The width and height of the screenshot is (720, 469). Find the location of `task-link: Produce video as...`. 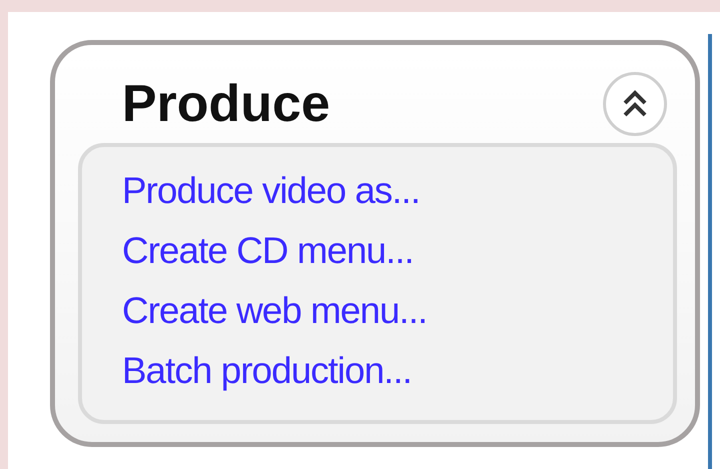

task-link: Produce video as... is located at coordinates (271, 191).